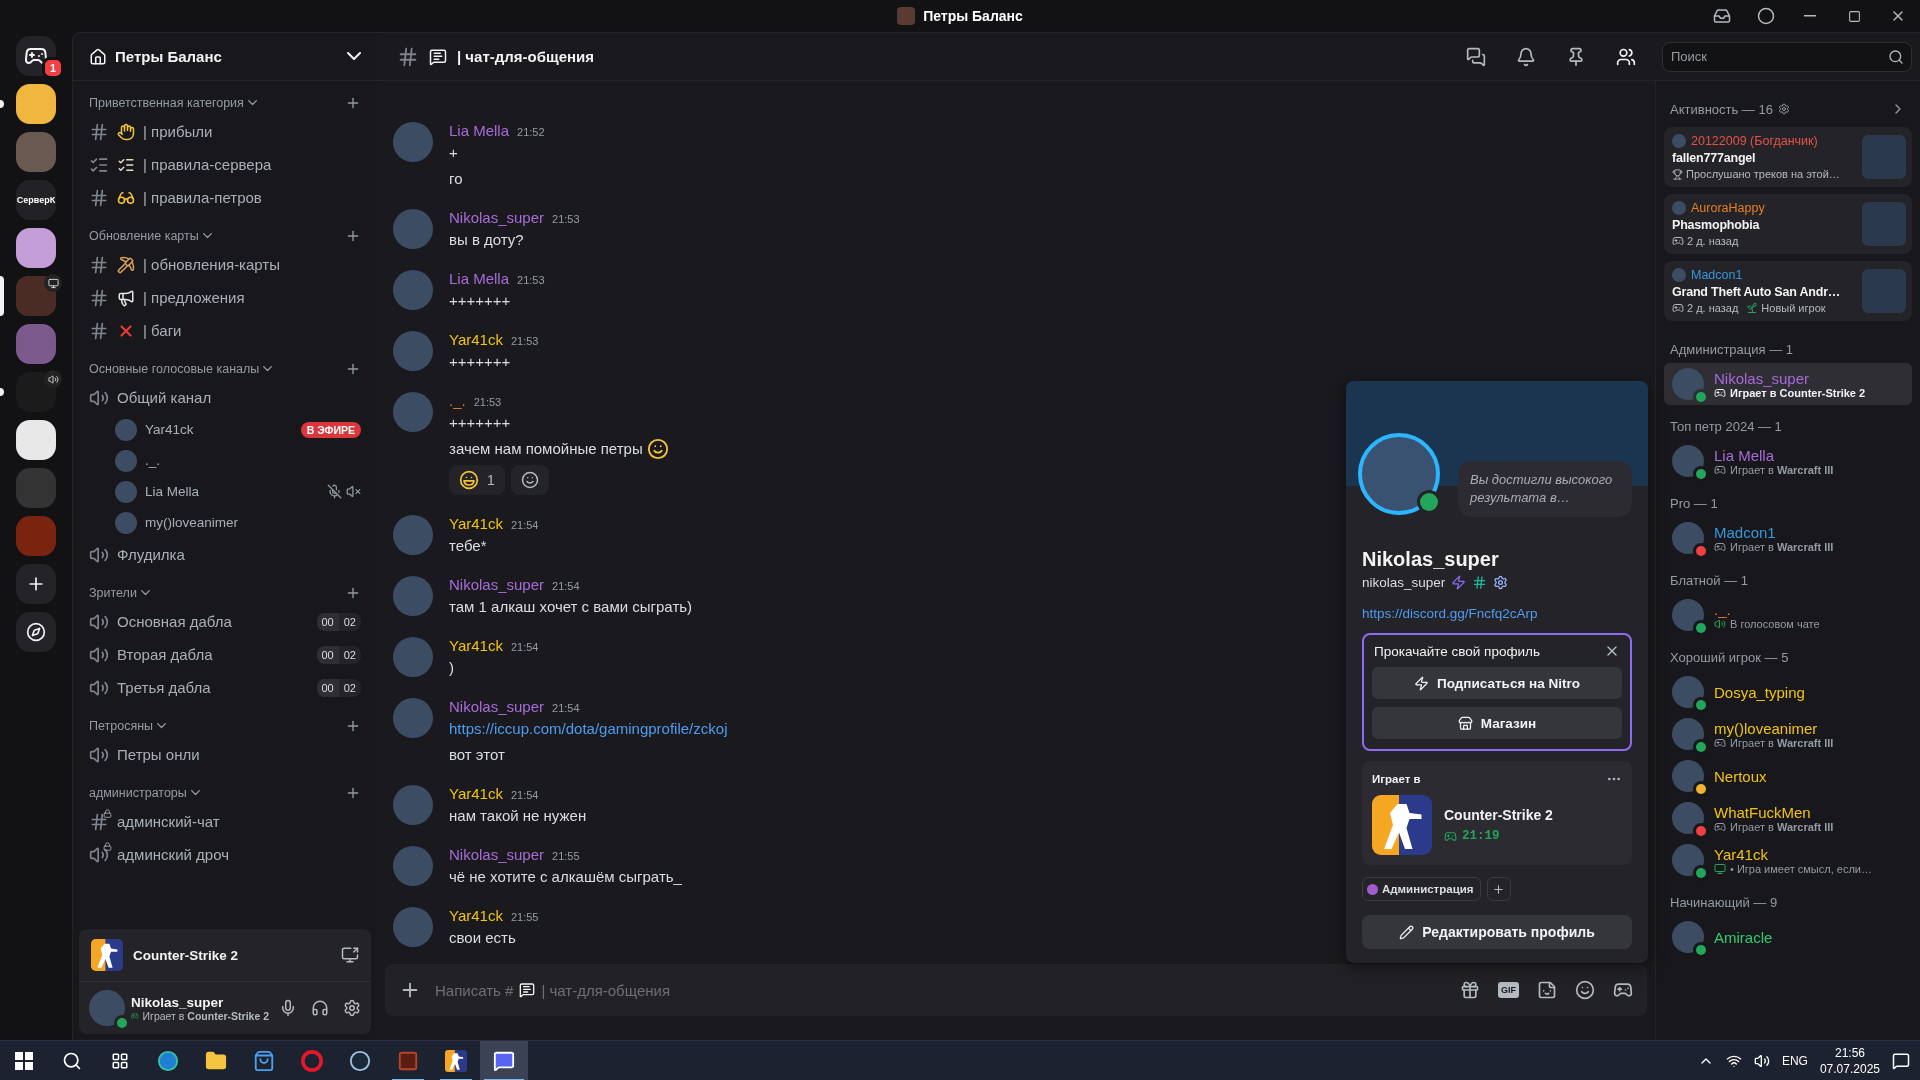 This screenshot has width=1920, height=1080. What do you see at coordinates (477, 480) in the screenshot?
I see `reaction-button: 1` at bounding box center [477, 480].